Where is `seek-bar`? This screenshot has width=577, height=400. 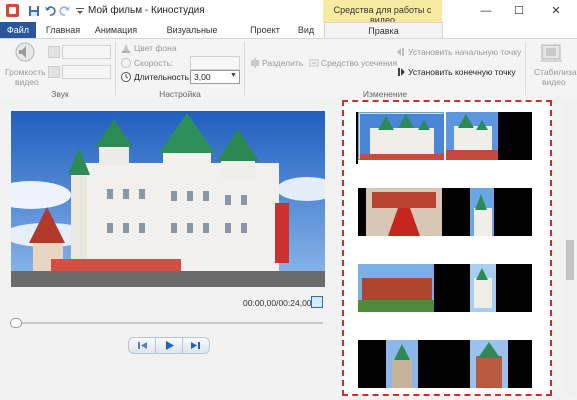
seek-bar is located at coordinates (168, 323).